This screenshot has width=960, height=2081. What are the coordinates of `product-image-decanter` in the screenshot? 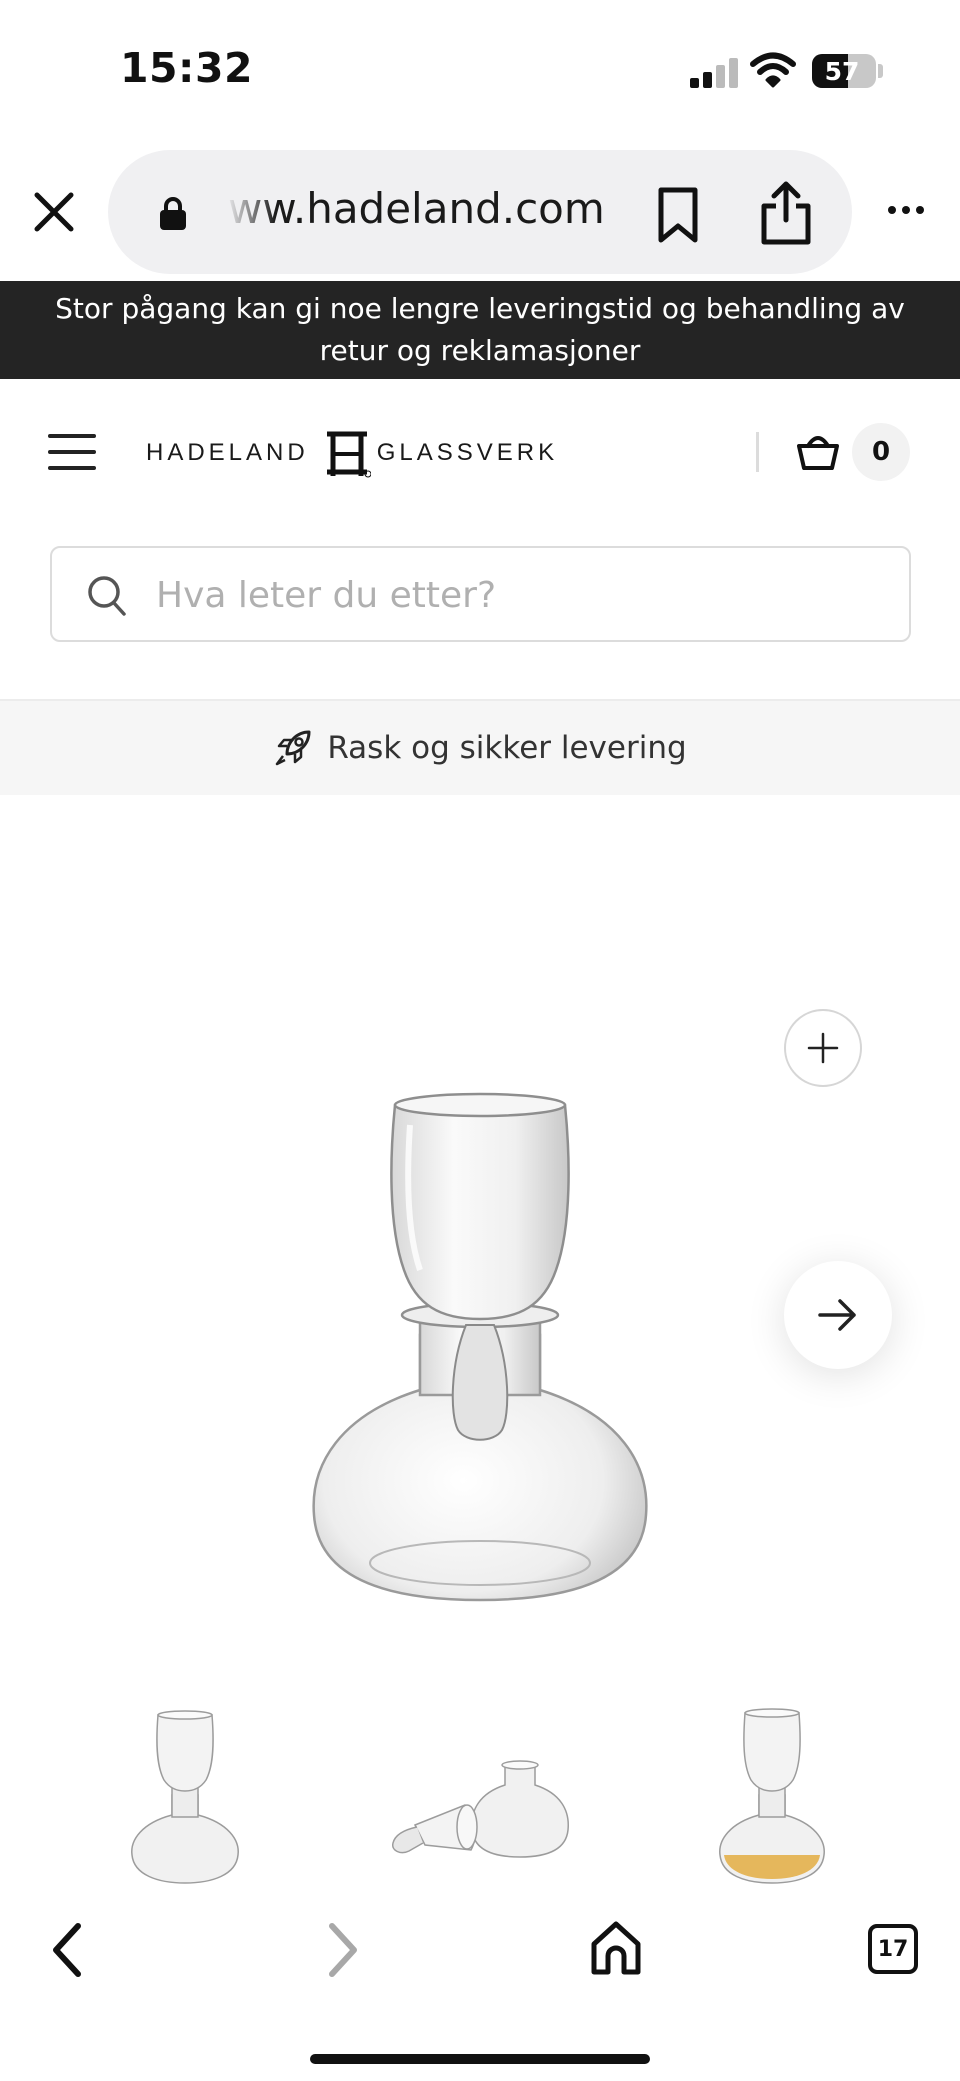 It's located at (480, 1355).